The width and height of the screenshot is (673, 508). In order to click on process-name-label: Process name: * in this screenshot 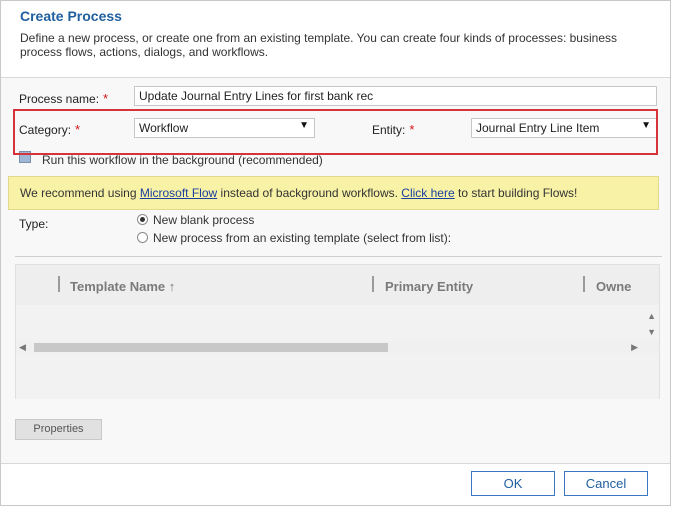, I will do `click(63, 98)`.